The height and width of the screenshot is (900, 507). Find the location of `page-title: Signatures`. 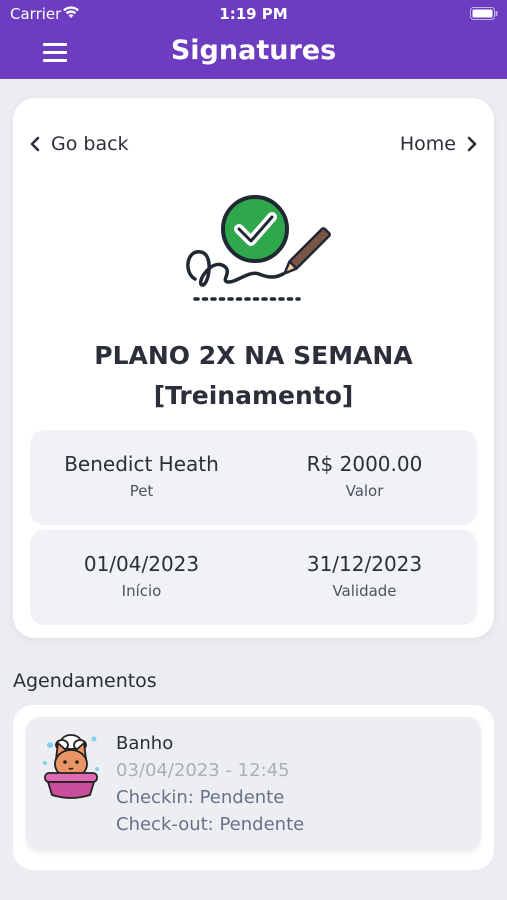

page-title: Signatures is located at coordinates (253, 50).